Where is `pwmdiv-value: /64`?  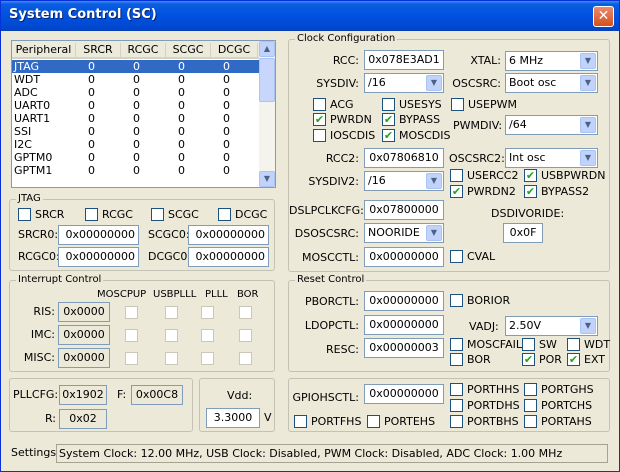
pwmdiv-value: /64 is located at coordinates (518, 124).